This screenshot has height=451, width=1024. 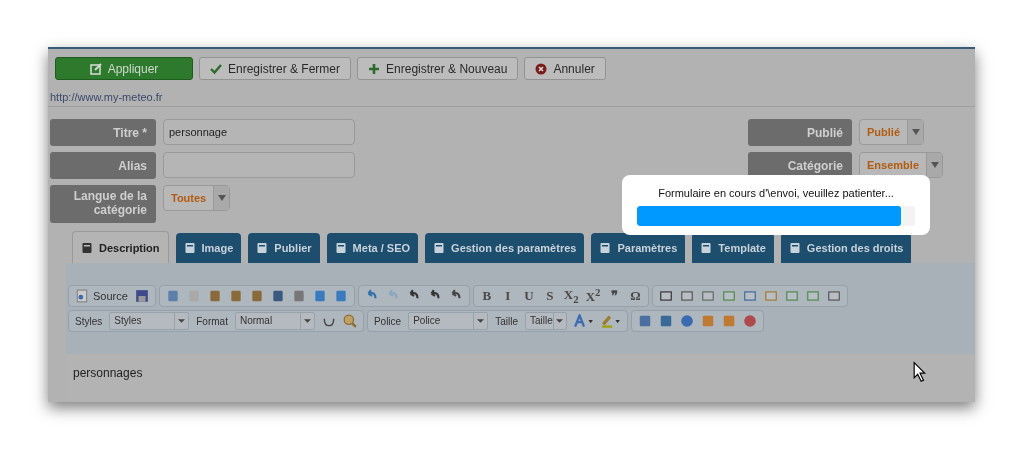 What do you see at coordinates (846, 248) in the screenshot?
I see `tab: Gestion des droits` at bounding box center [846, 248].